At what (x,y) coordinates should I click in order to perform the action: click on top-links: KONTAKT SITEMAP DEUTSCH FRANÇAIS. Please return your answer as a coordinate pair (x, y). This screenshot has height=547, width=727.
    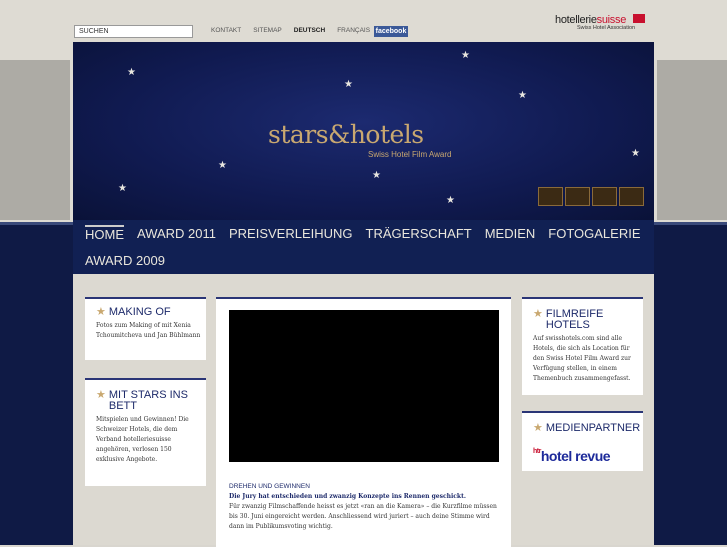
    Looking at the image, I should click on (296, 30).